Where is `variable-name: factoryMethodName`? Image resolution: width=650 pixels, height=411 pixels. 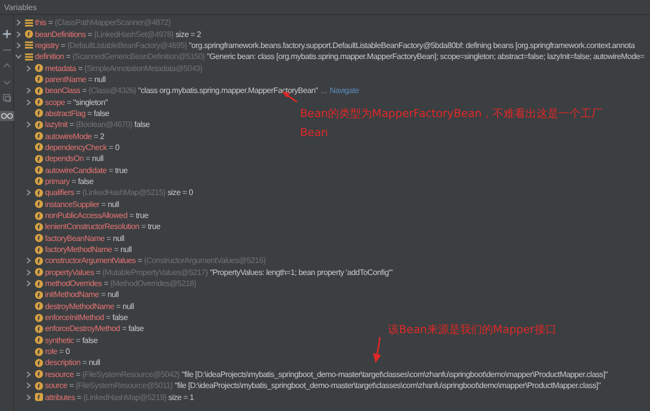
variable-name: factoryMethodName is located at coordinates (78, 249).